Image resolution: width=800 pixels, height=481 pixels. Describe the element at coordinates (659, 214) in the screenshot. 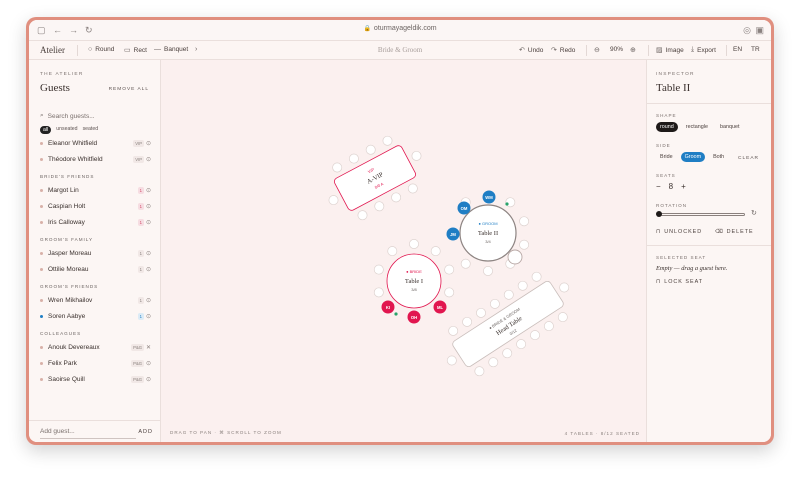

I see `rotation-slider-handle` at that location.